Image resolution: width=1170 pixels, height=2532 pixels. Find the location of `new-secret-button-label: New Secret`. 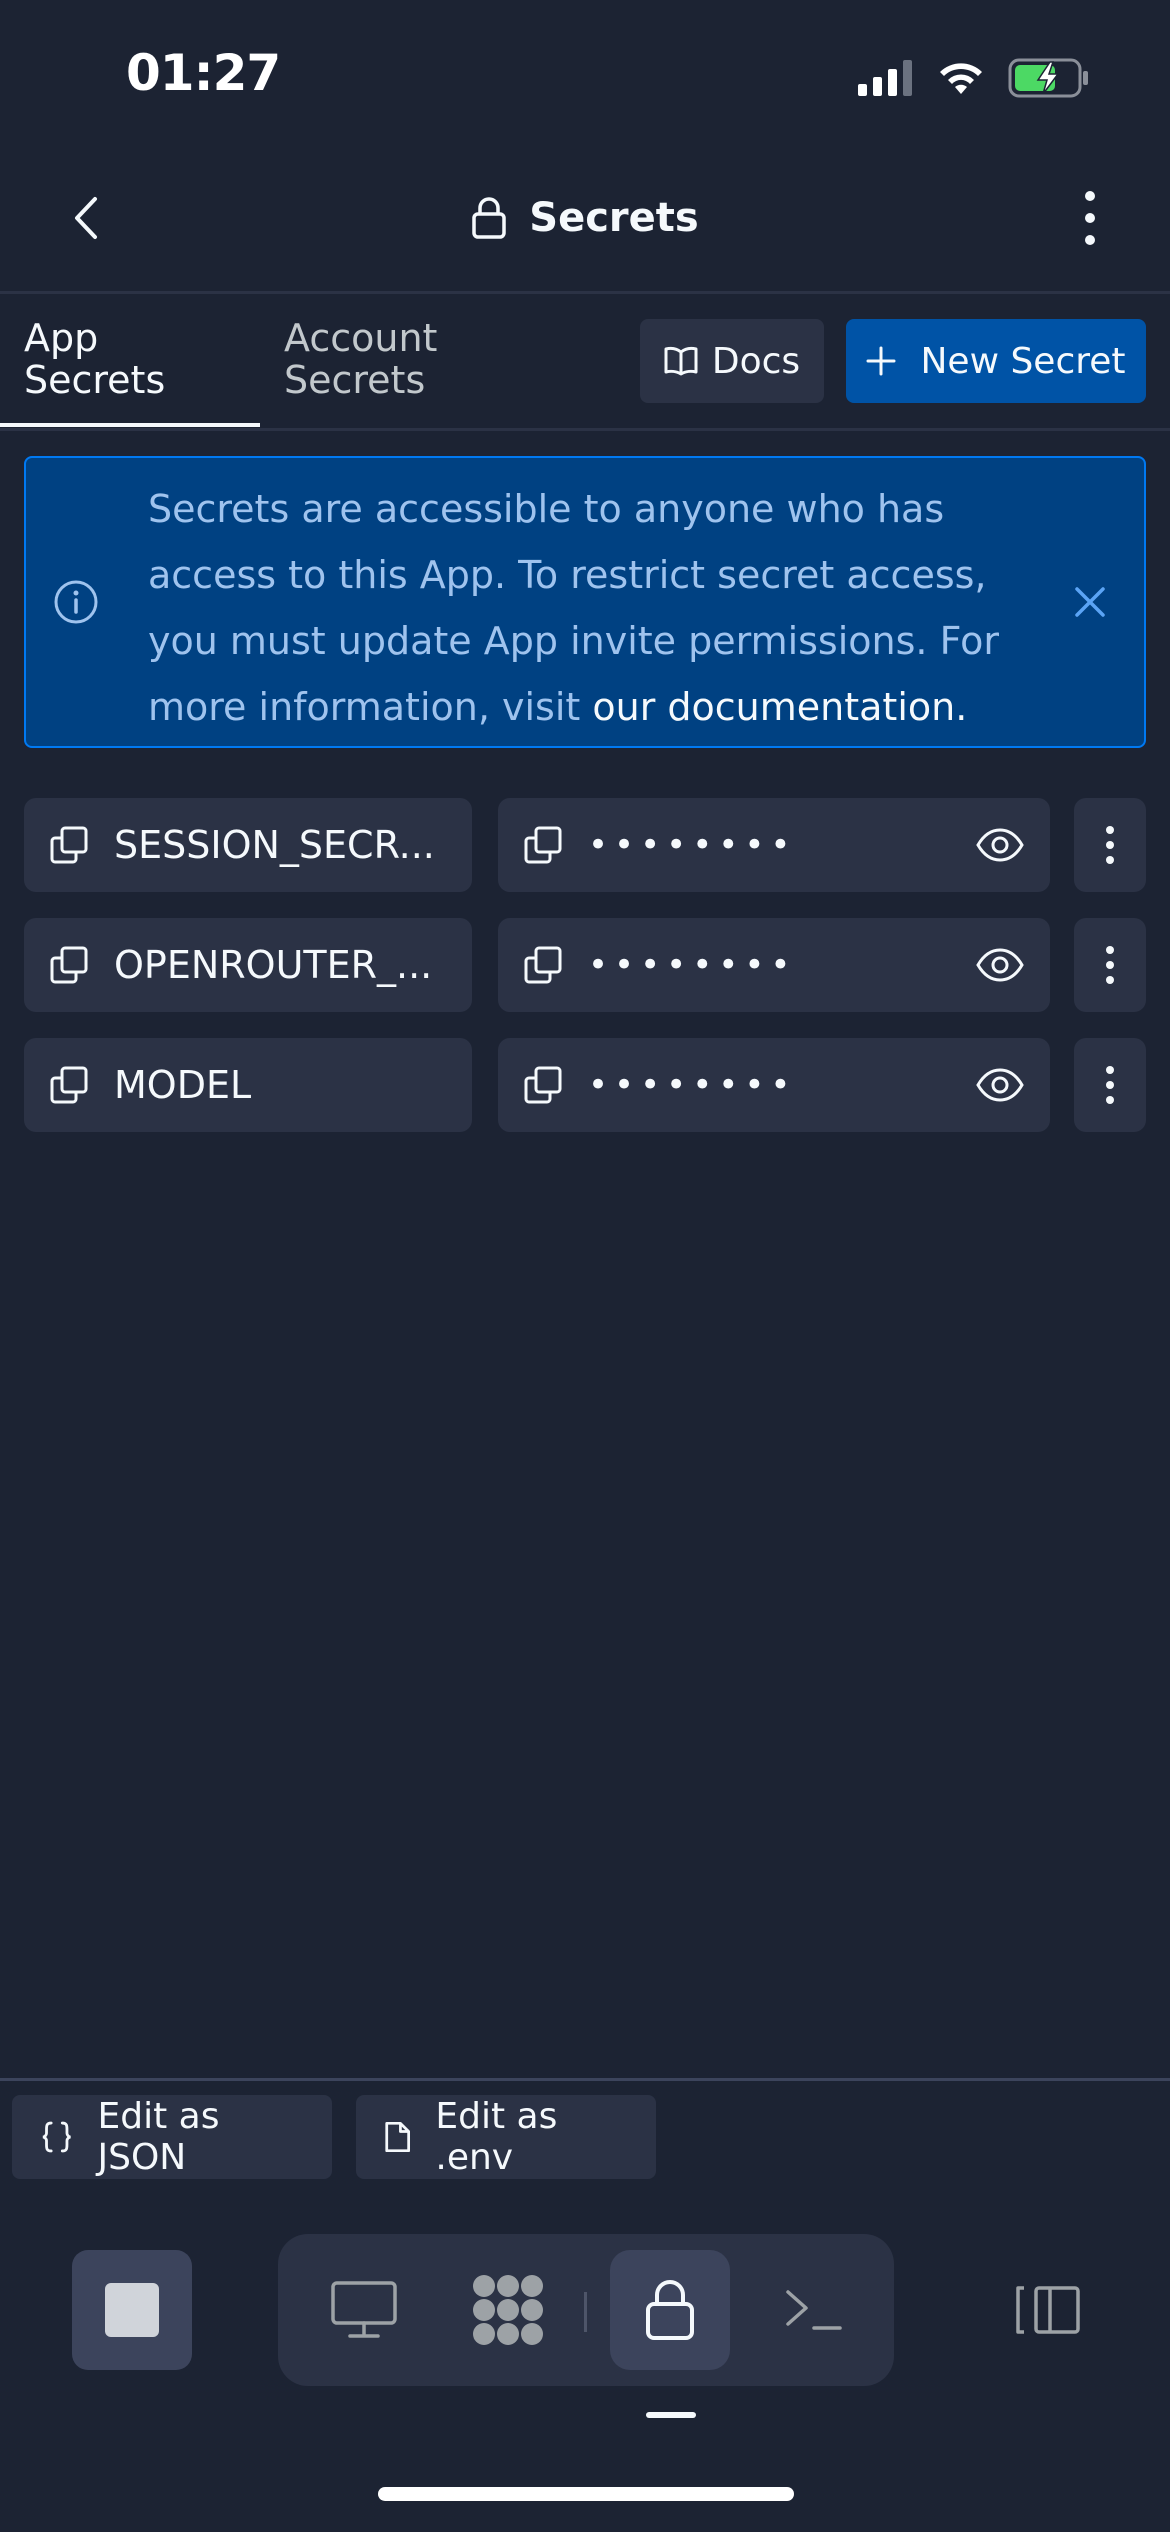

new-secret-button-label: New Secret is located at coordinates (1023, 361).